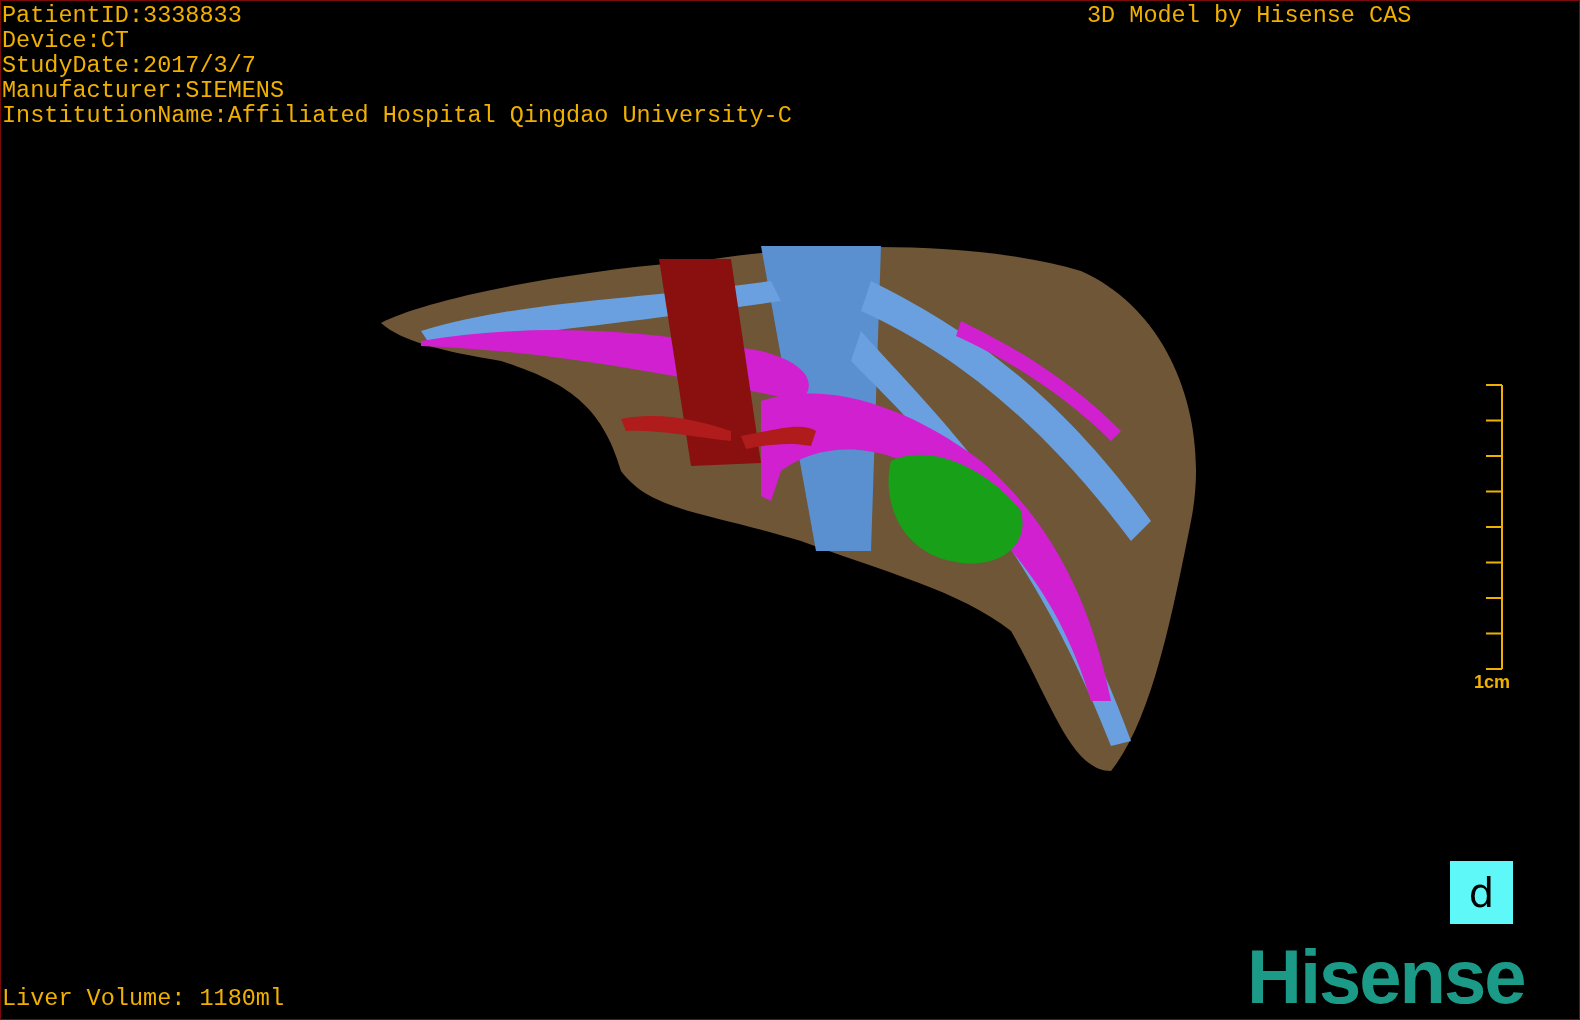 The height and width of the screenshot is (1020, 1580). I want to click on info-text: Manufacturer:SIEMENS, so click(144, 90).